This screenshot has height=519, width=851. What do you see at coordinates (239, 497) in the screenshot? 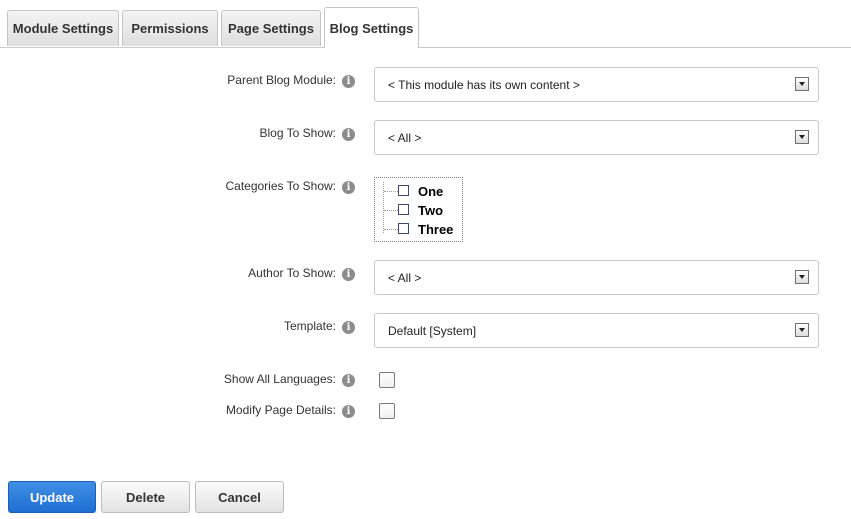
I see `cancel-button: Cancel` at bounding box center [239, 497].